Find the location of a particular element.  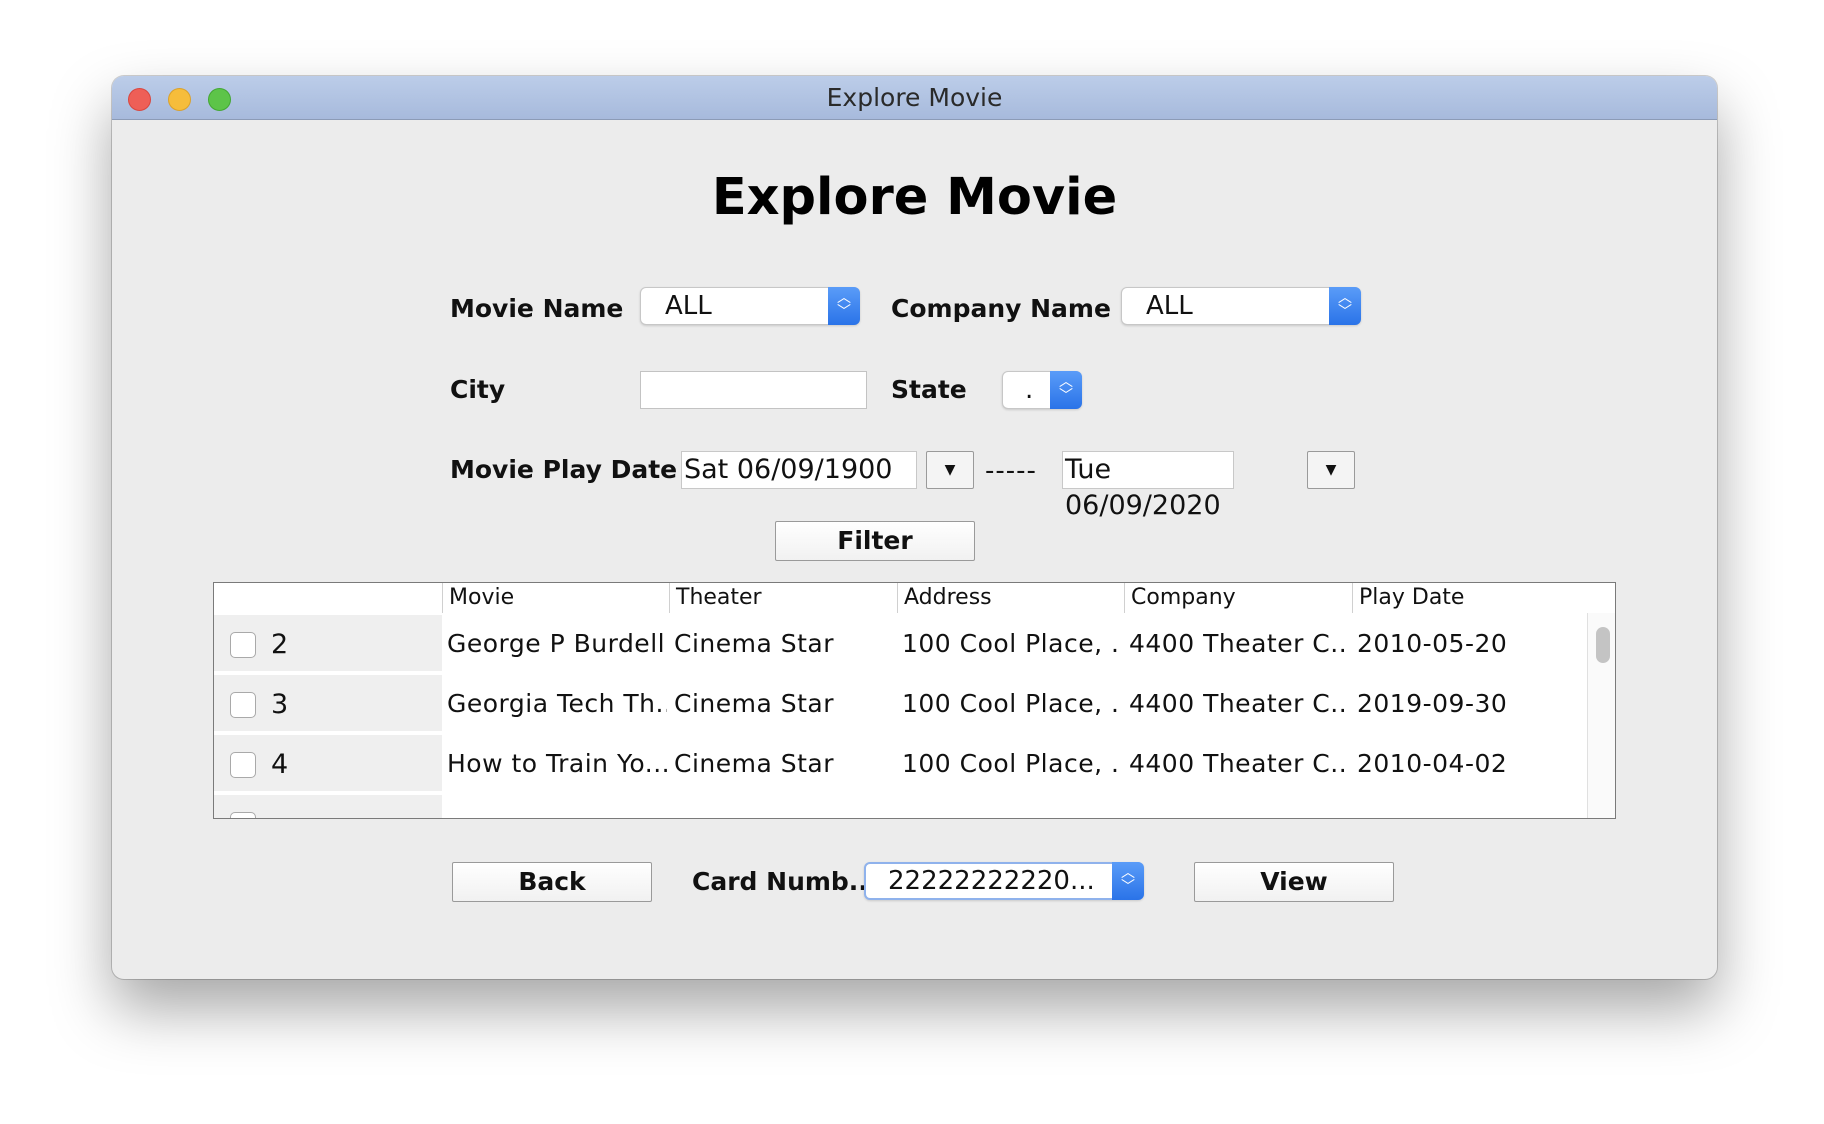

window-title: Explore Movie is located at coordinates (914, 97).